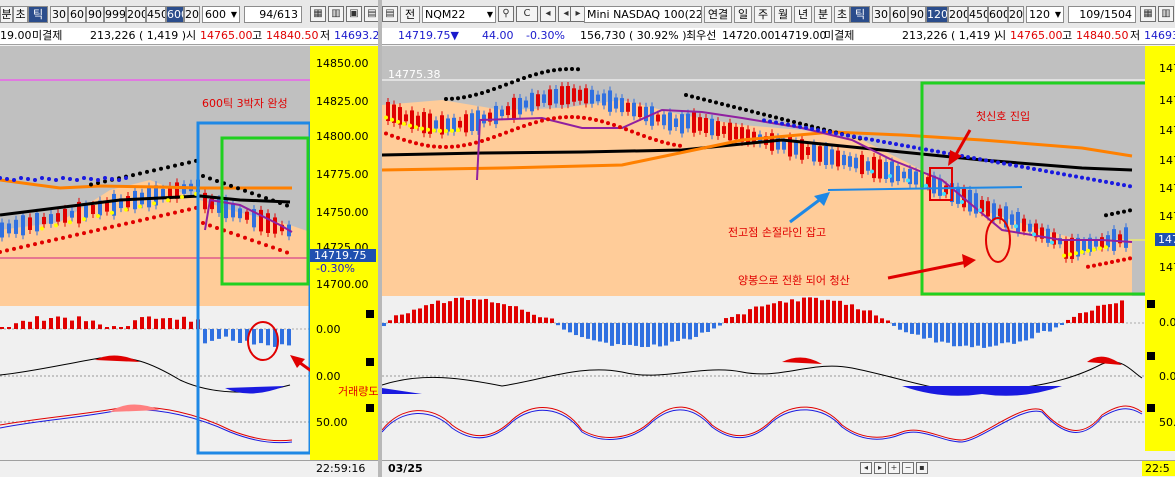  What do you see at coordinates (866, 468) in the screenshot?
I see `scroll-left-icon: ◂` at bounding box center [866, 468].